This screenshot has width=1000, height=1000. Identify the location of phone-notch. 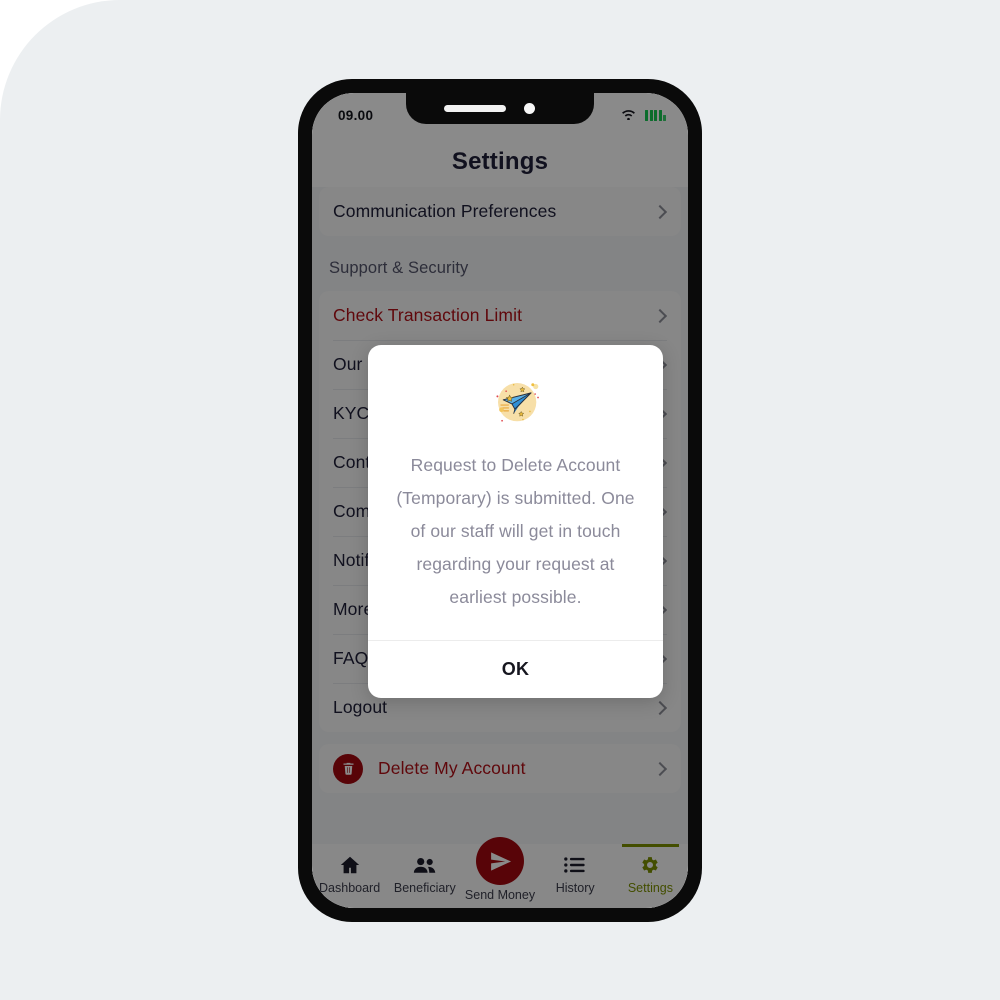
(500, 108).